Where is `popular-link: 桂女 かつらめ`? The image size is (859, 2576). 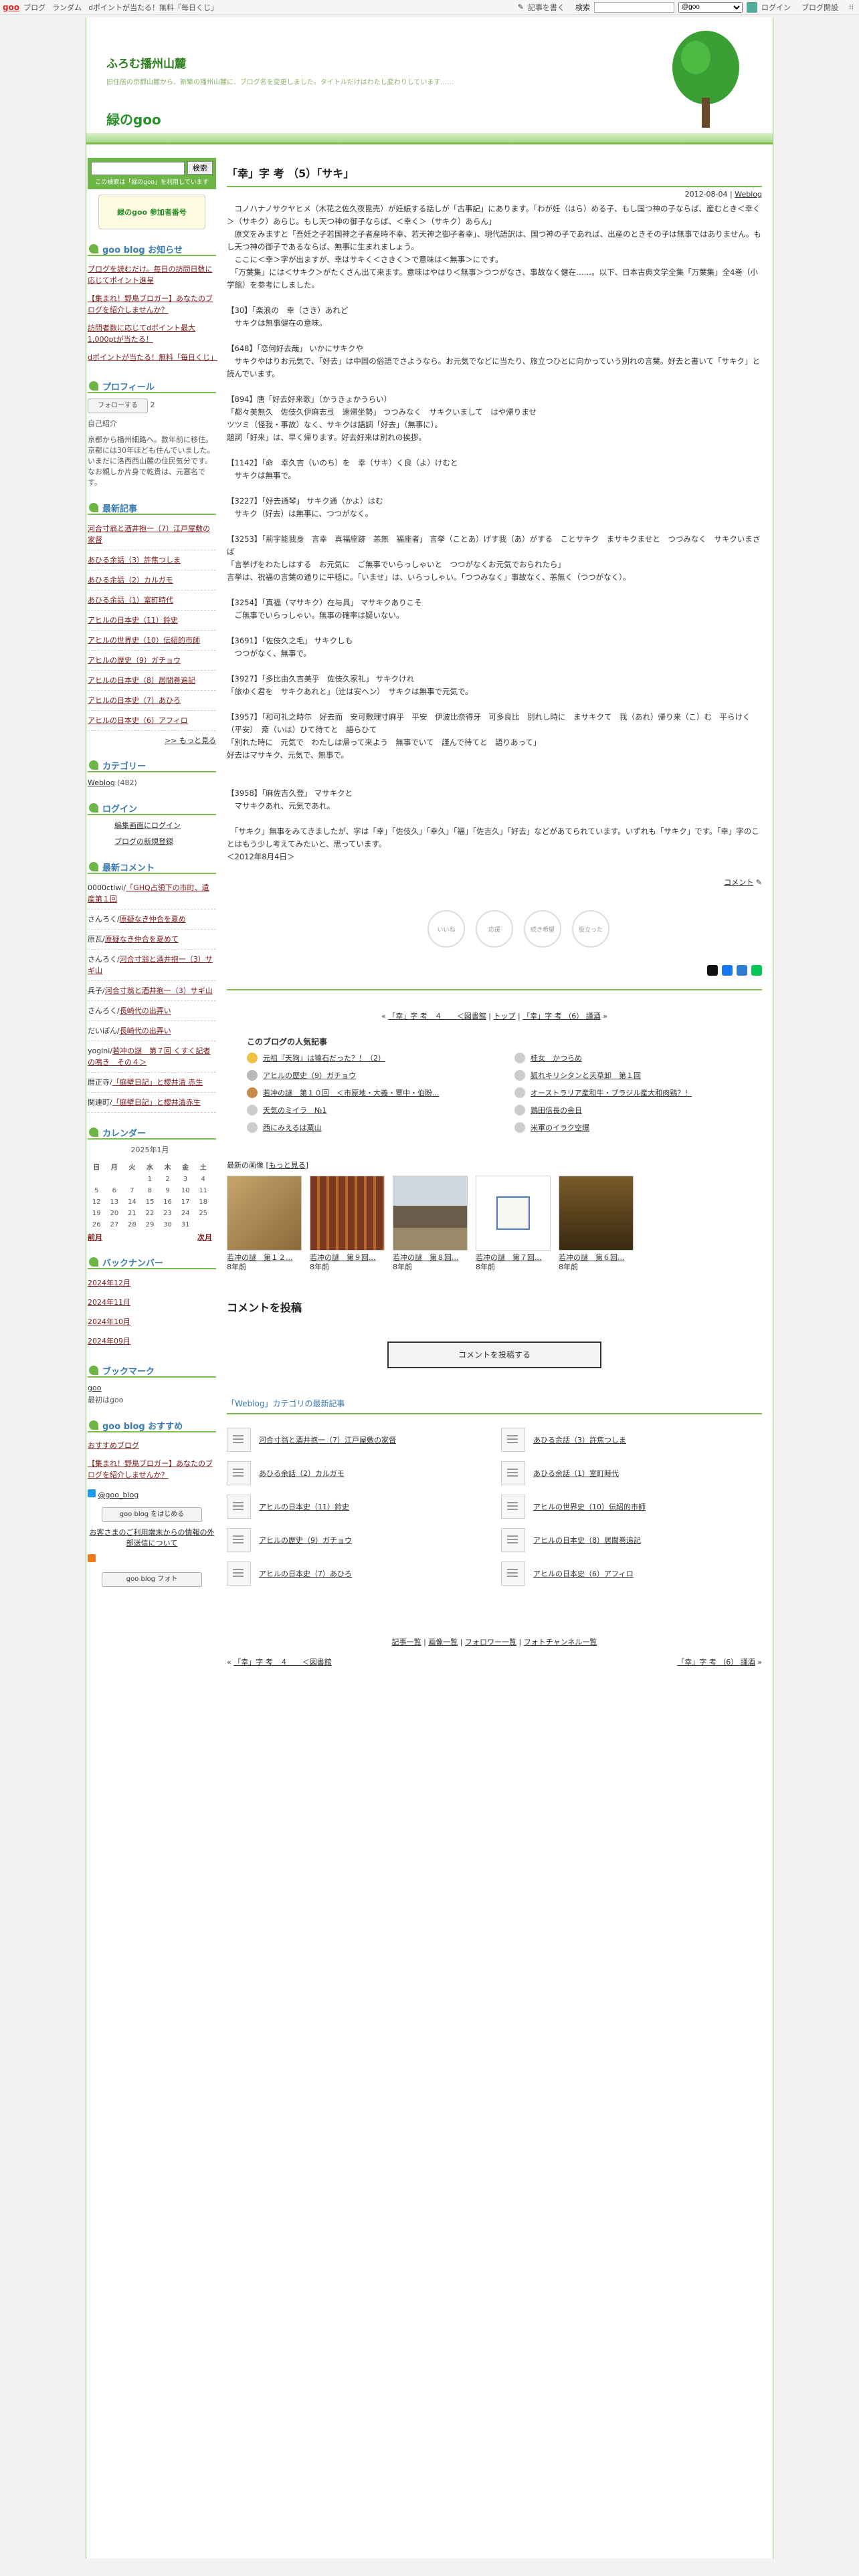 popular-link: 桂女 かつらめ is located at coordinates (556, 1058).